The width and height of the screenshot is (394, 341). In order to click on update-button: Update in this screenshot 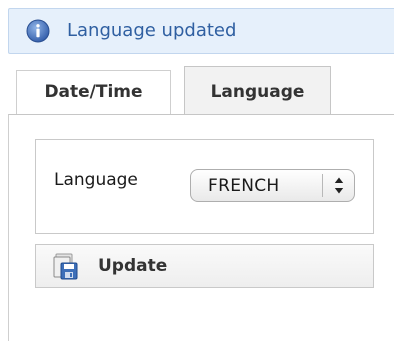, I will do `click(204, 266)`.